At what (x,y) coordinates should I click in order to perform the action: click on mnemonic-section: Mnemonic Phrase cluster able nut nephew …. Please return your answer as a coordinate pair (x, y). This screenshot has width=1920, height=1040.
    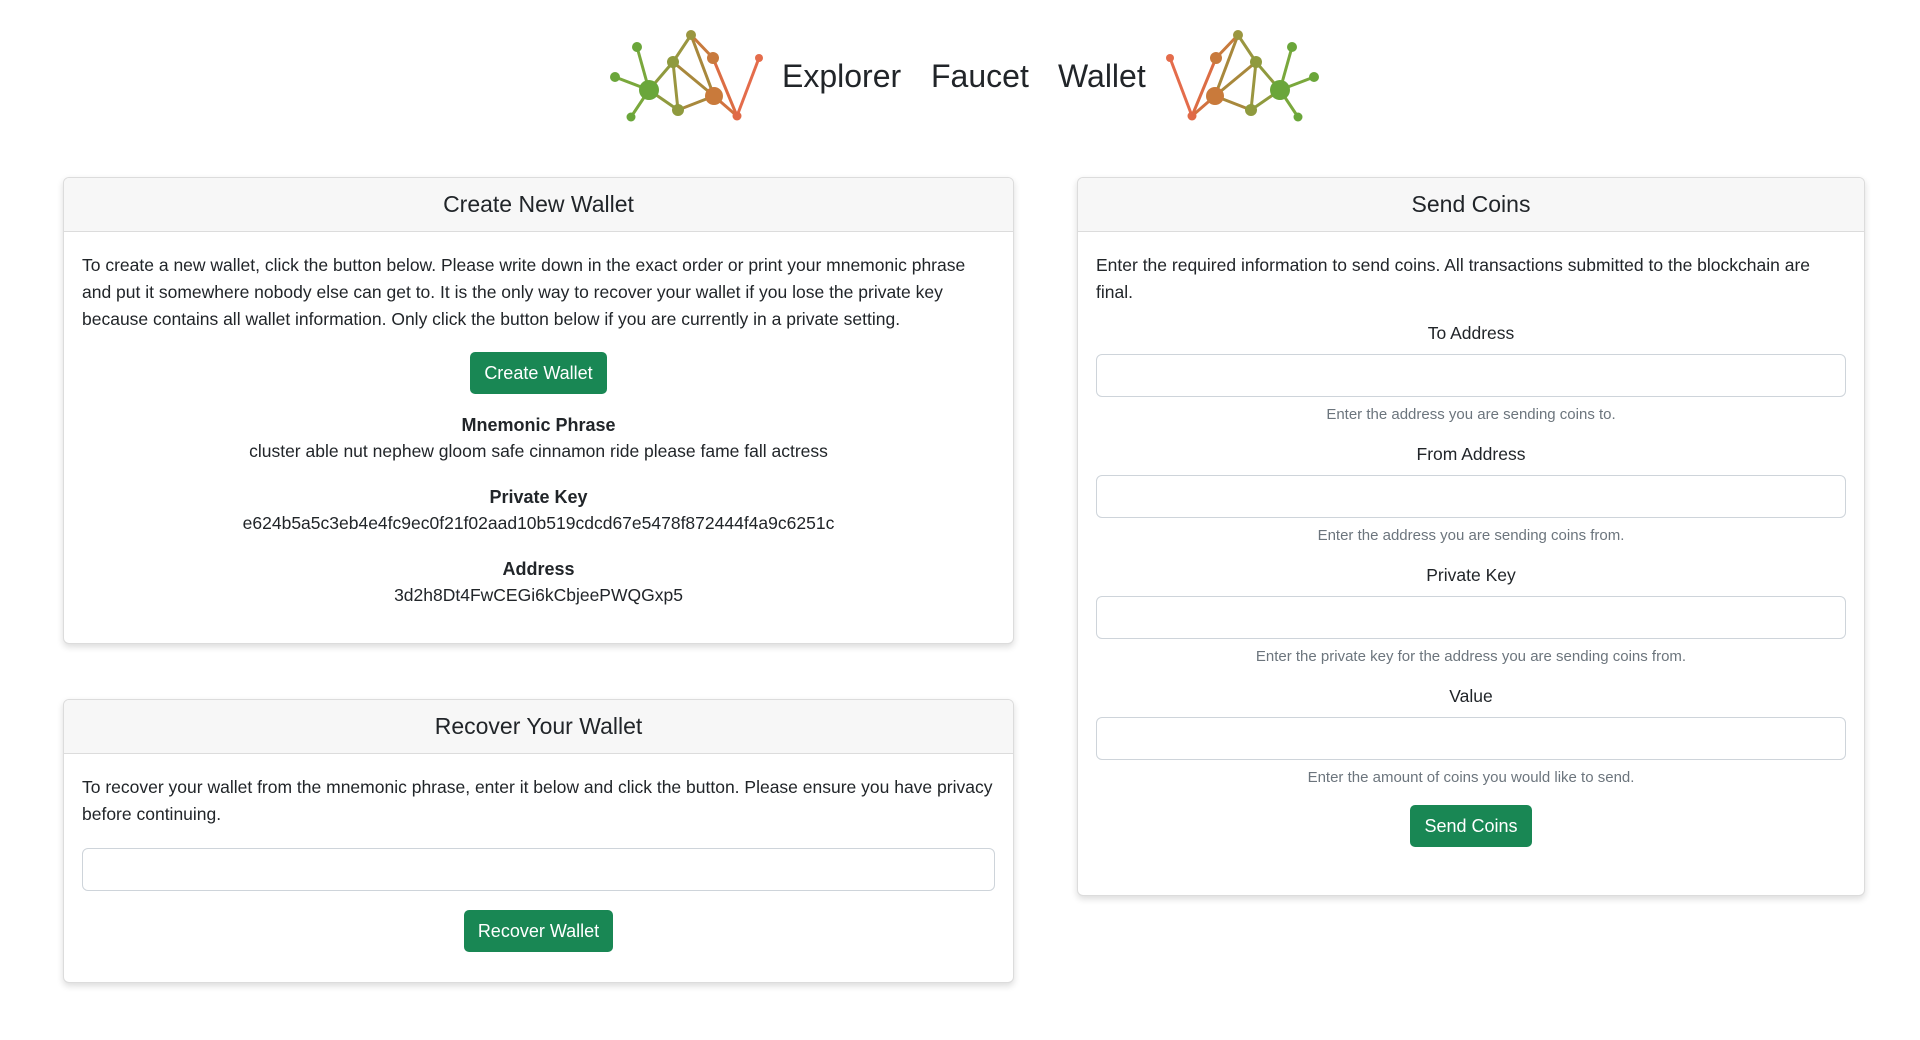
    Looking at the image, I should click on (538, 438).